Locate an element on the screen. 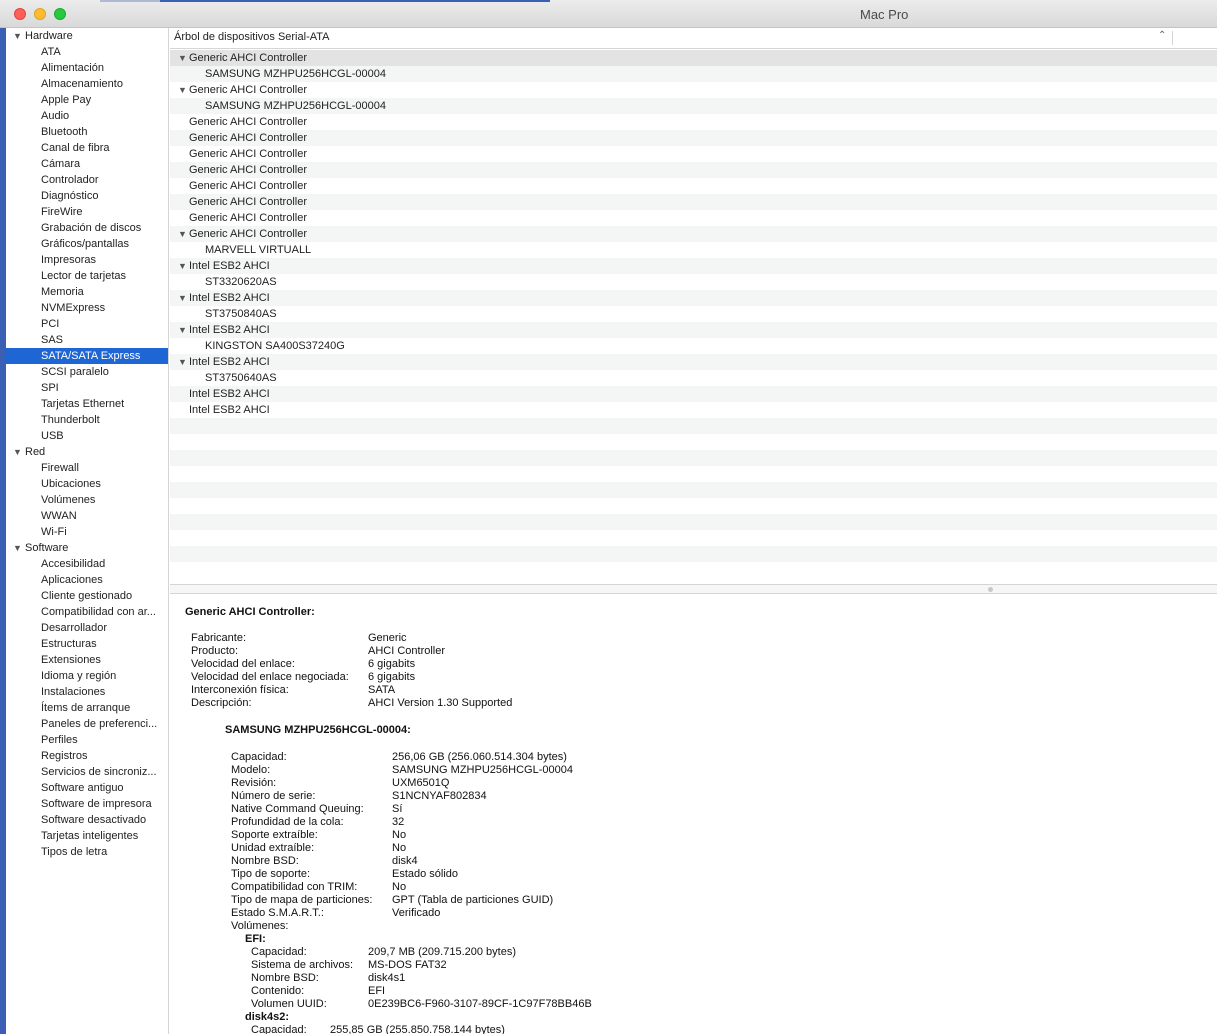 This screenshot has height=1034, width=1217. sidebar-item: Ítems de arranque is located at coordinates (87, 708).